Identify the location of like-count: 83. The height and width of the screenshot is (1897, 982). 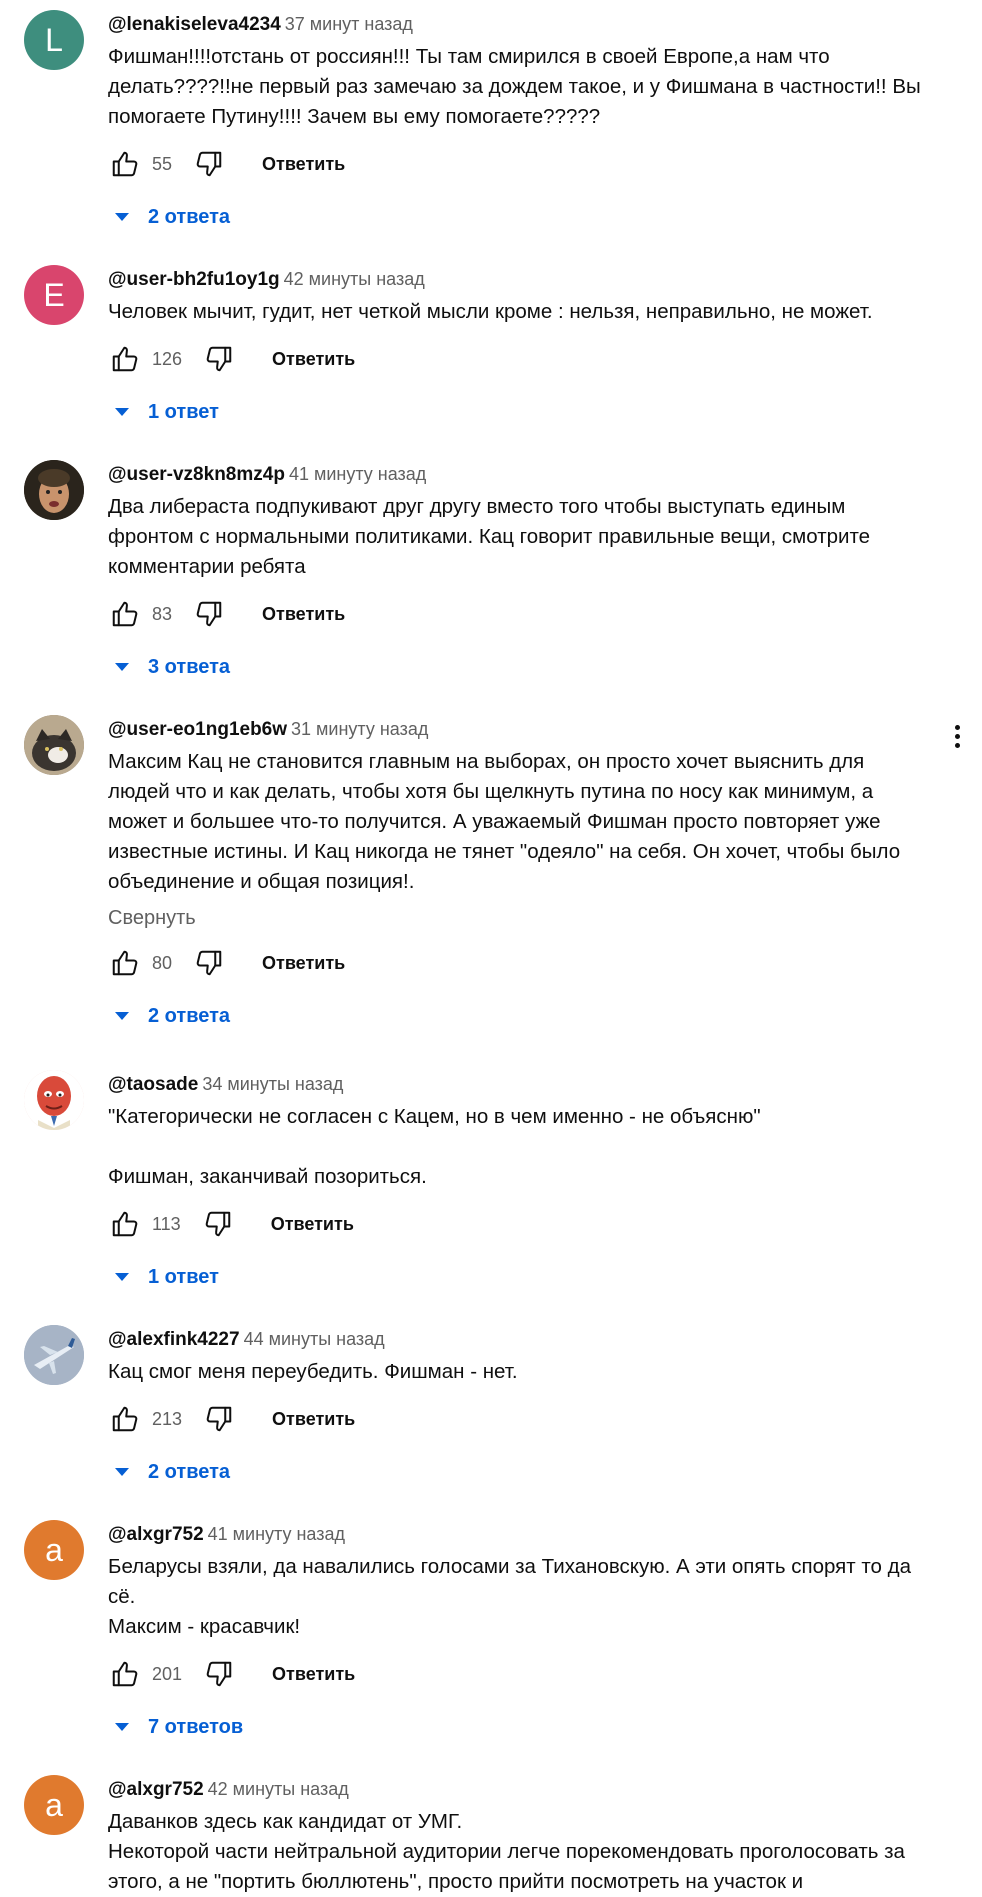
(162, 613).